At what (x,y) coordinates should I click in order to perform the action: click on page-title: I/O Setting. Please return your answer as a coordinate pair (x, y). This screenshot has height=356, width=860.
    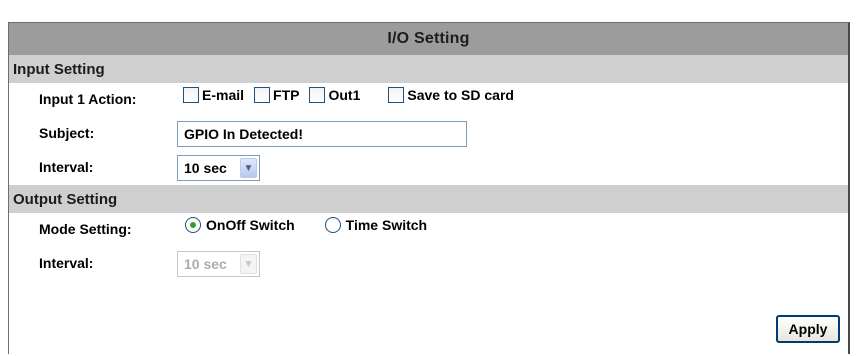
    Looking at the image, I should click on (428, 39).